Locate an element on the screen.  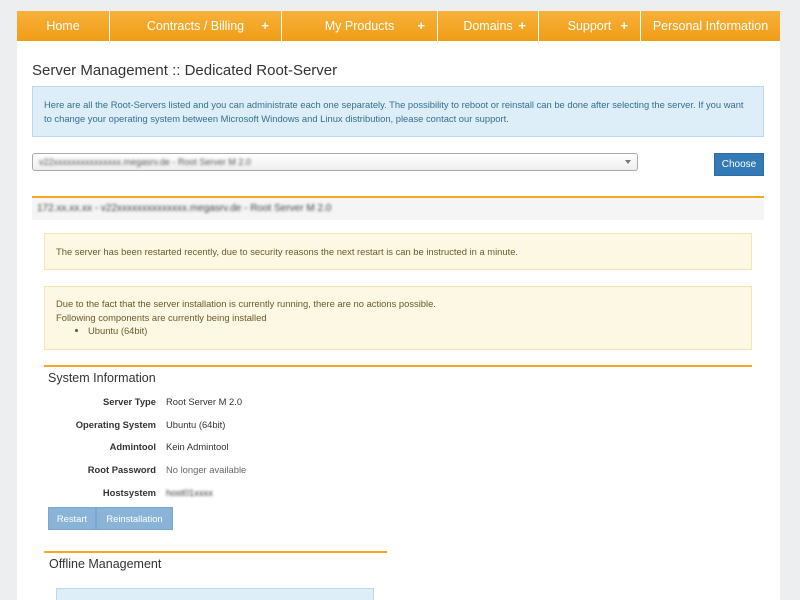
server-action-buttons: Restart Reinstallation is located at coordinates (110, 518).